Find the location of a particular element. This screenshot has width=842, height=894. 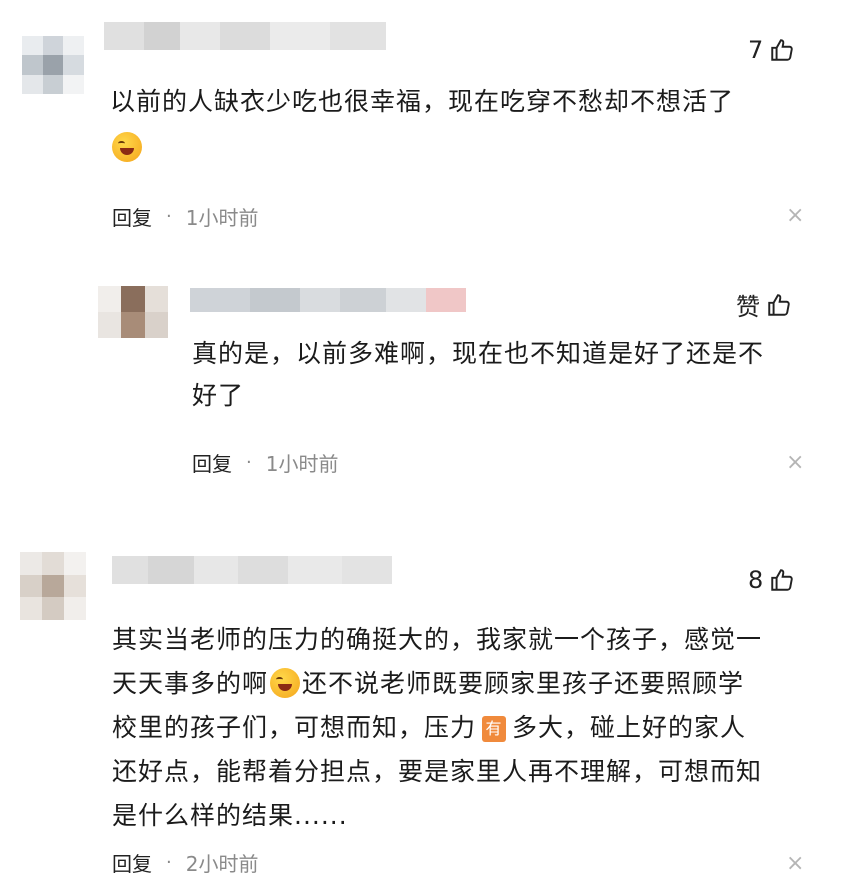

reply-like: 赞 is located at coordinates (764, 304).